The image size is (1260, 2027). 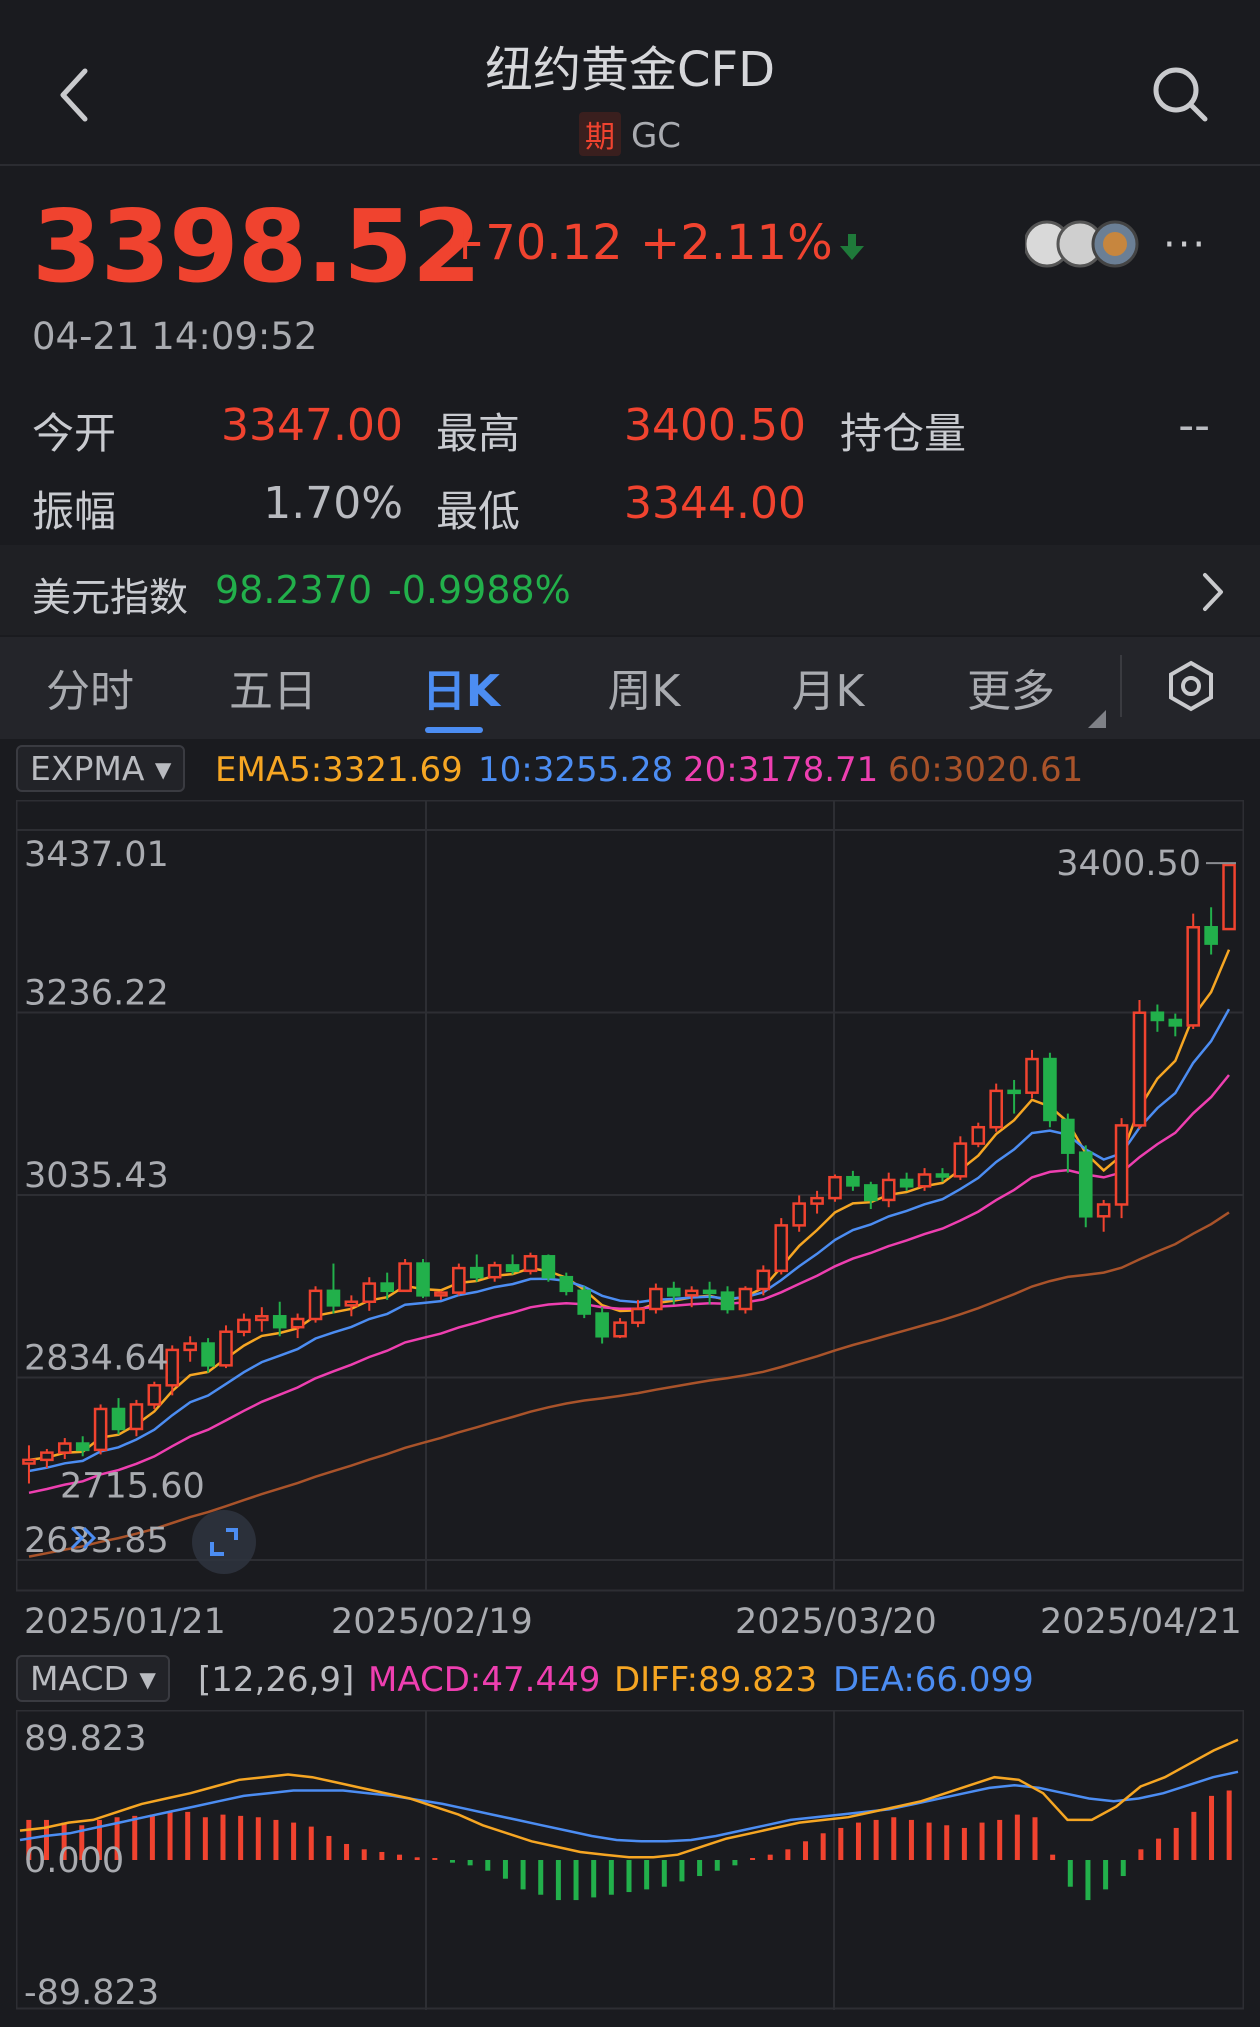 I want to click on open-label: 今开, so click(x=74, y=433).